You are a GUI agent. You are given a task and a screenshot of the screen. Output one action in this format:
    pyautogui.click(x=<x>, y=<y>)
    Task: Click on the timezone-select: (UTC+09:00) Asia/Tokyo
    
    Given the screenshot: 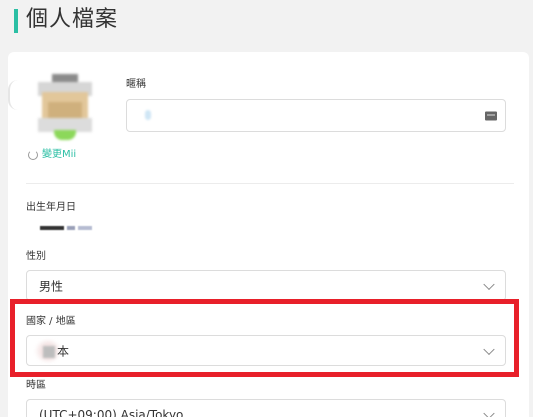 What is the action you would take?
    pyautogui.click(x=266, y=408)
    